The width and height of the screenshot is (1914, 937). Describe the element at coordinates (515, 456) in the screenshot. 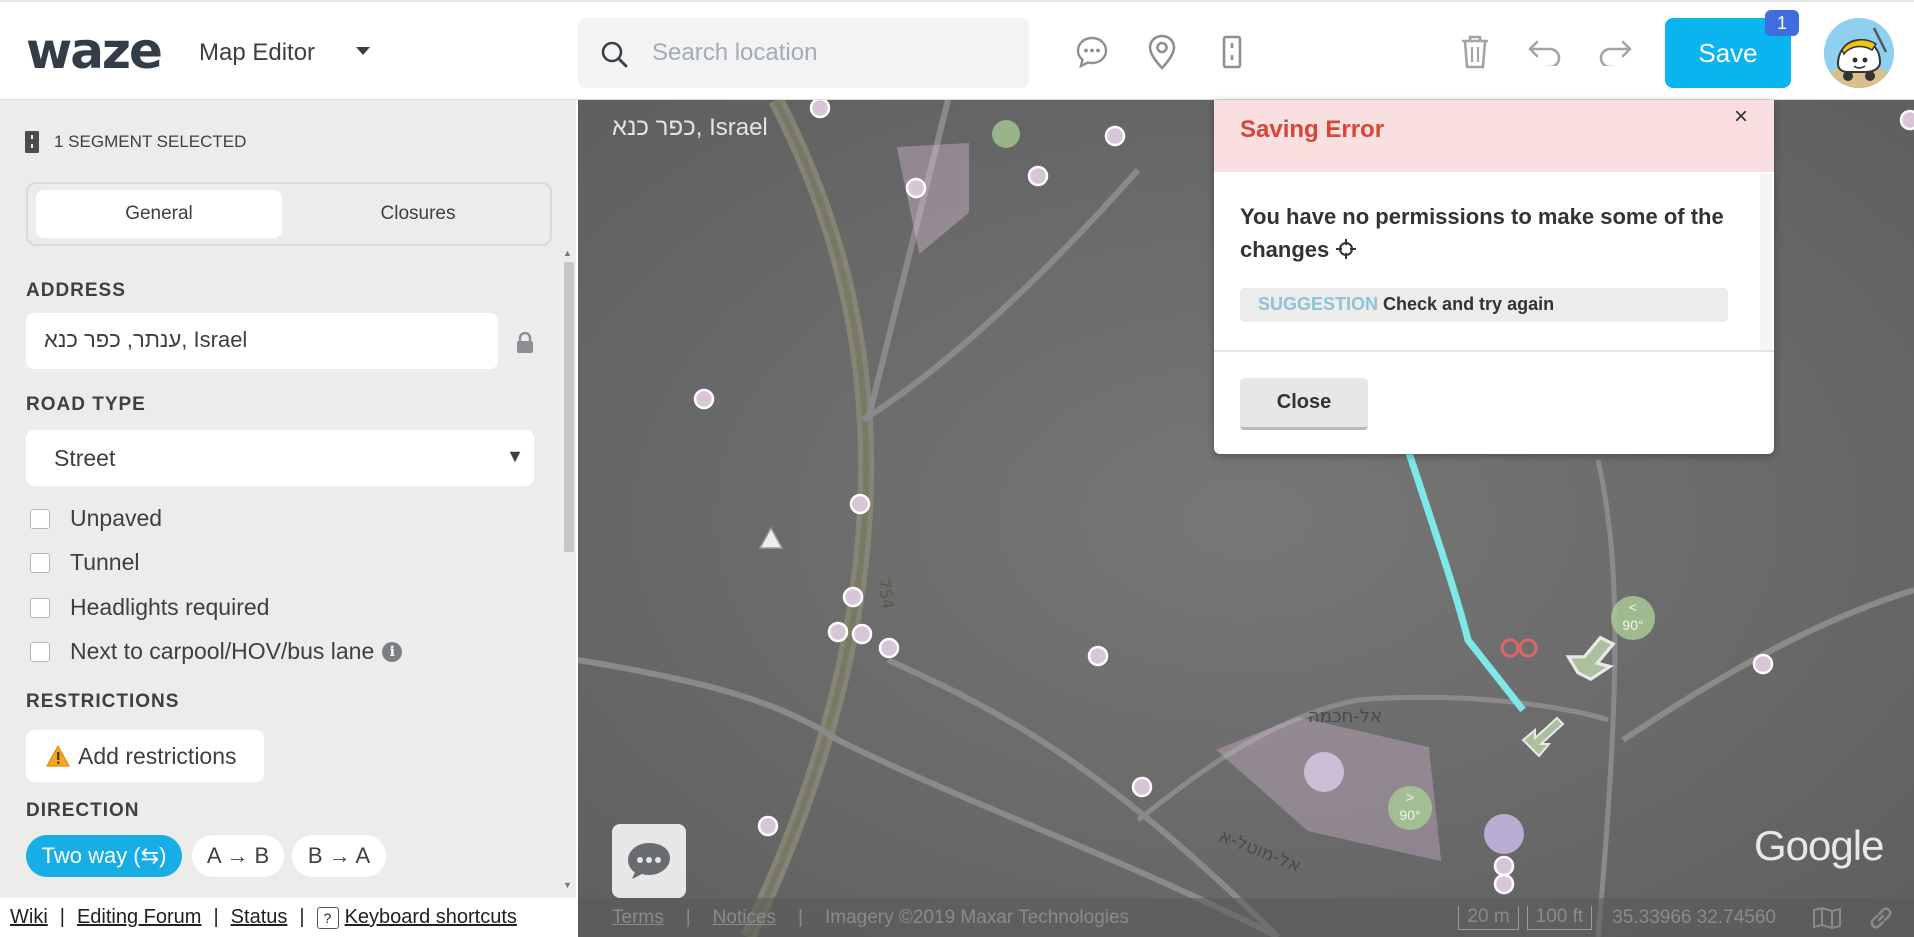

I see `dropdown-caret-icon: ▼` at that location.